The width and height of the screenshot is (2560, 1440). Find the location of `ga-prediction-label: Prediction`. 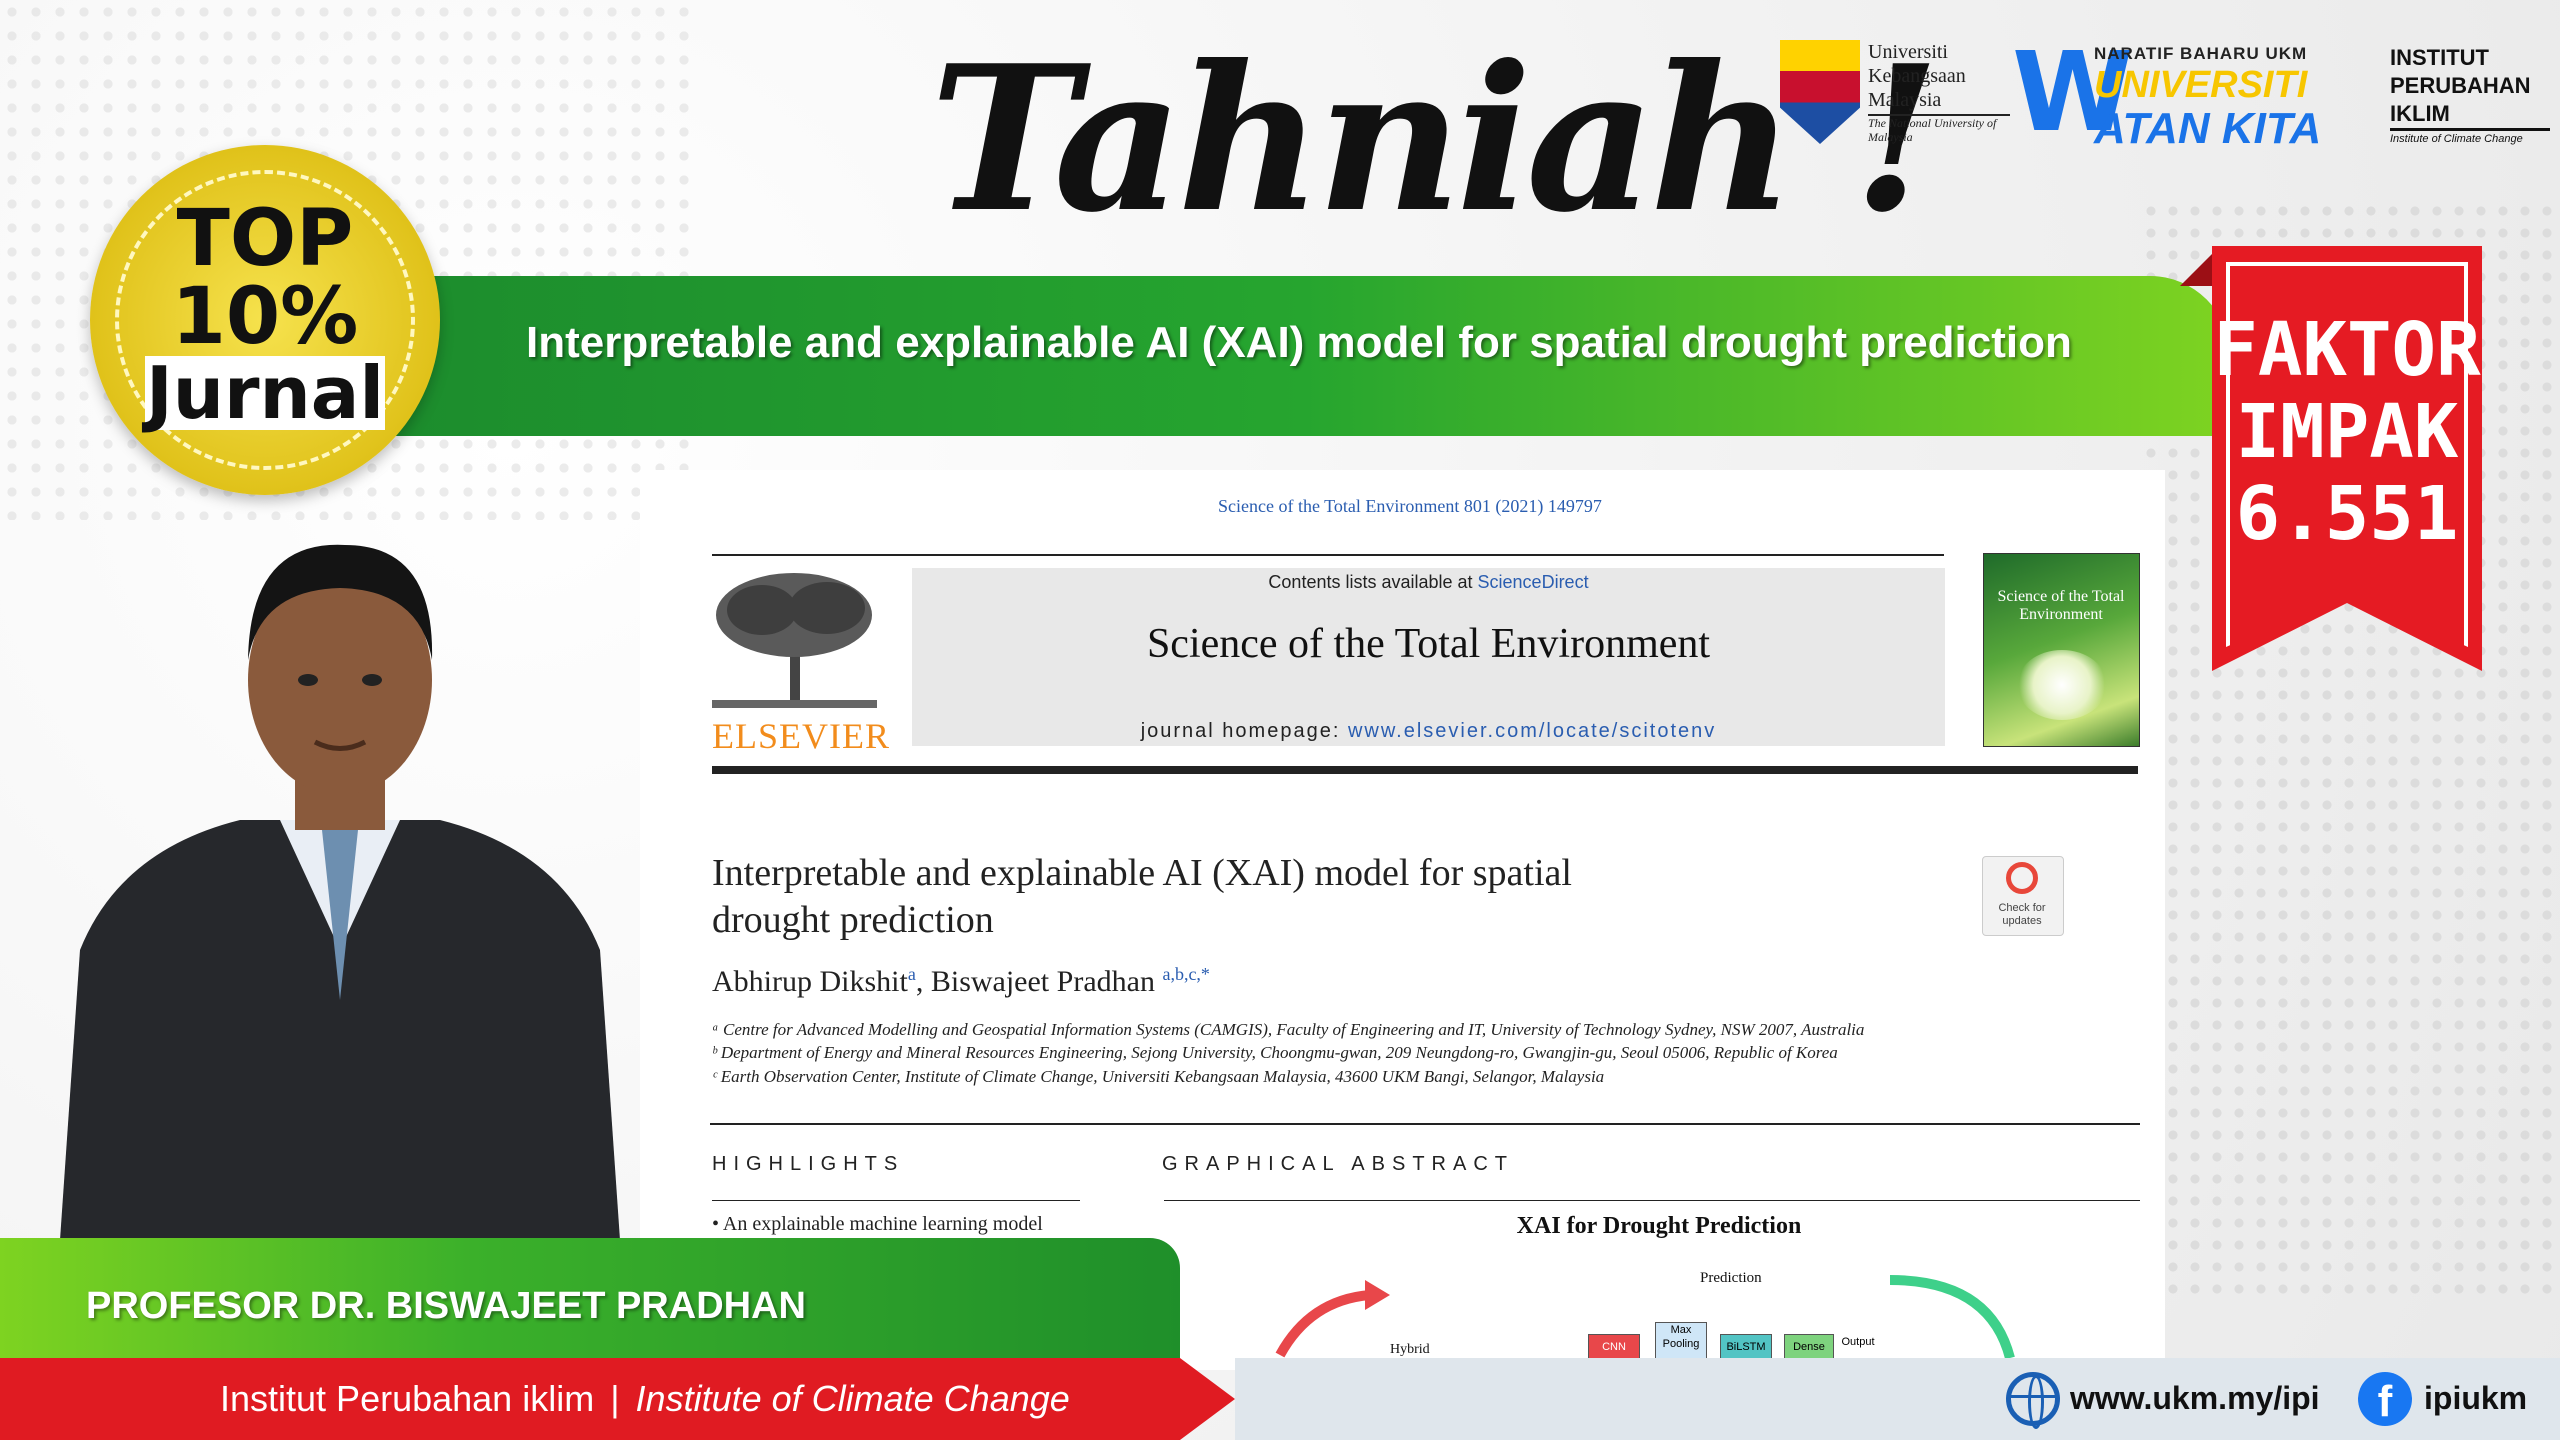

ga-prediction-label: Prediction is located at coordinates (1731, 1278).